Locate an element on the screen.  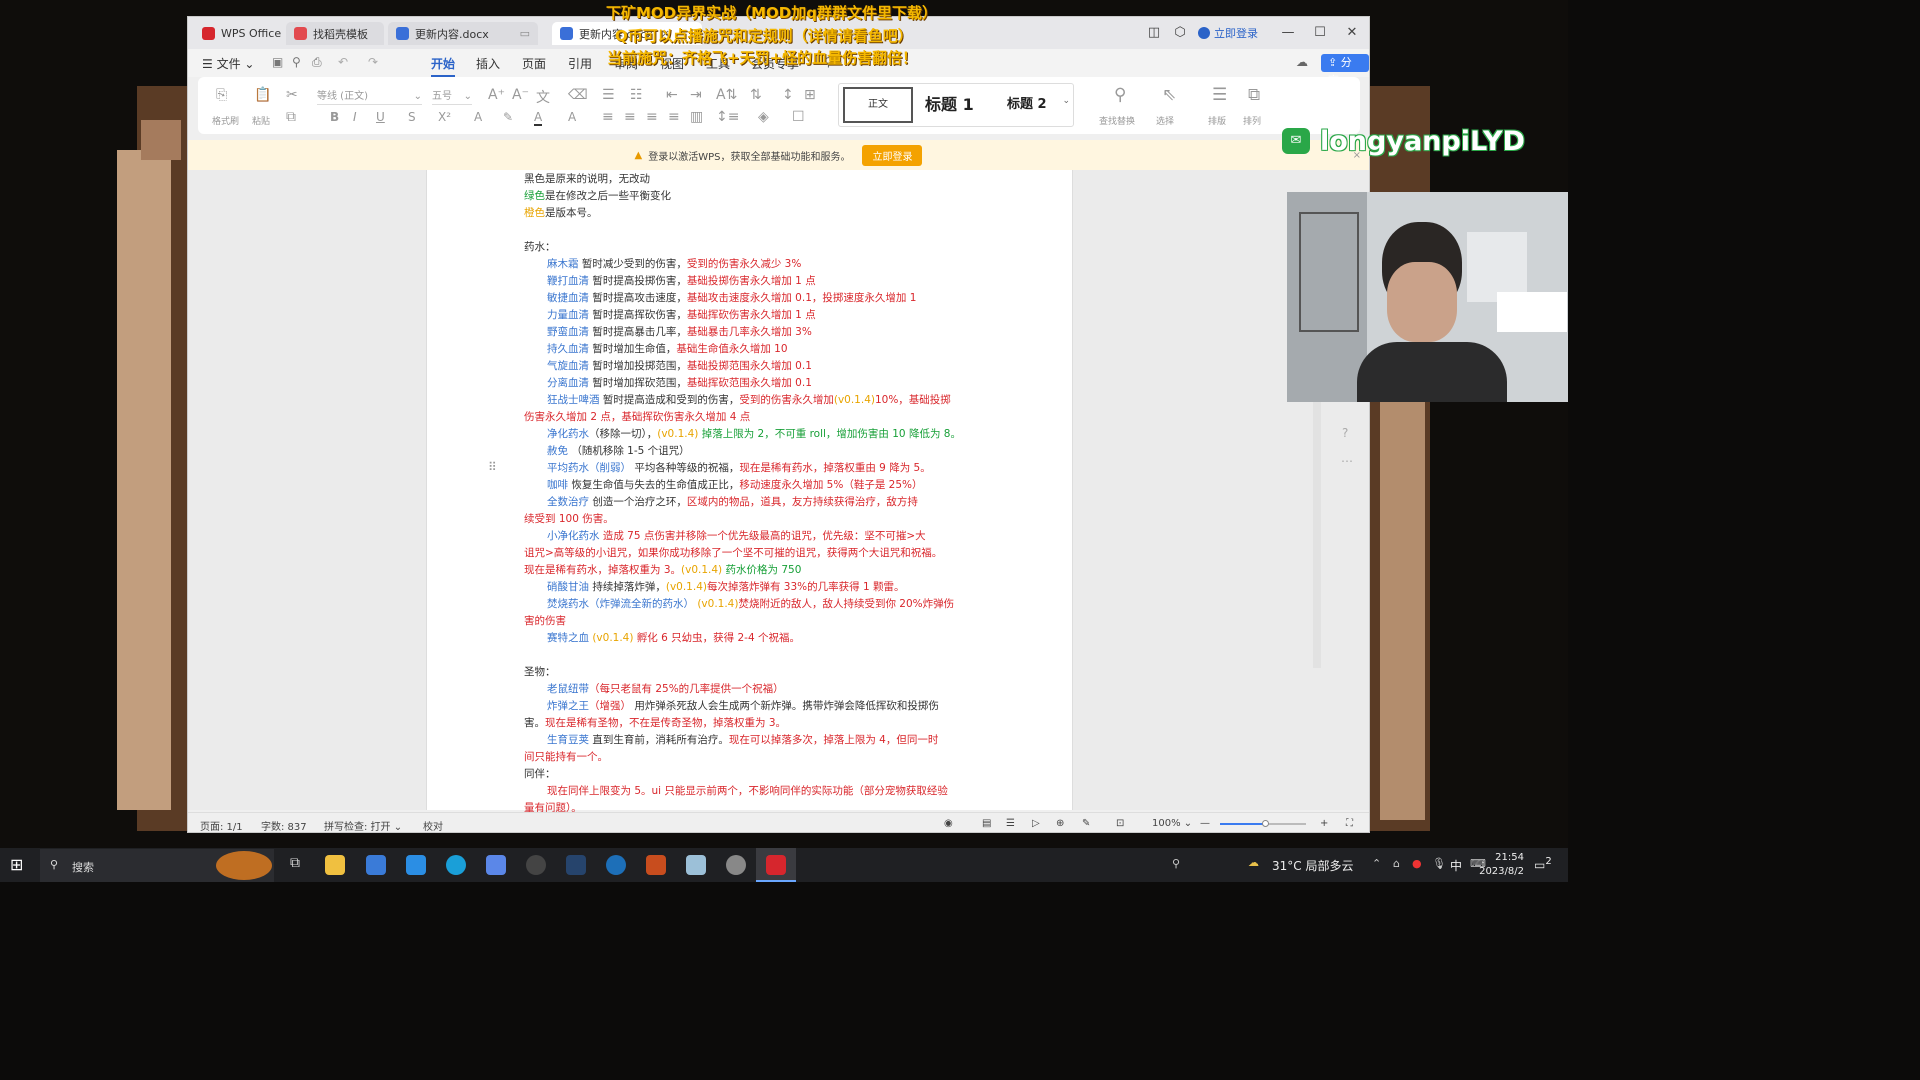
cut-icon: ✂ is located at coordinates (292, 95).